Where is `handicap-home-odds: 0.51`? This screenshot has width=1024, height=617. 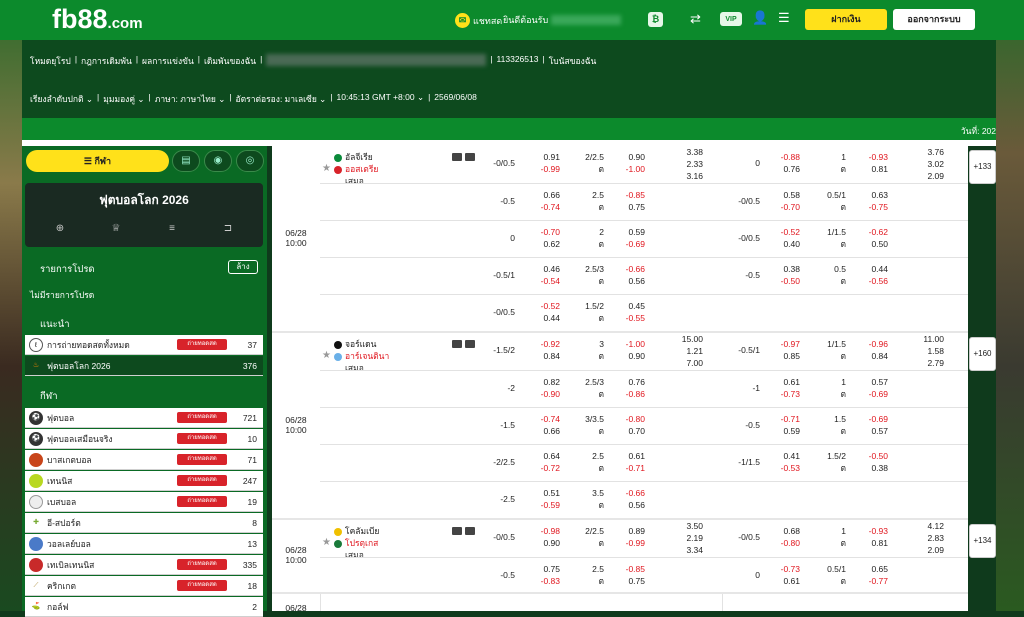 handicap-home-odds: 0.51 is located at coordinates (540, 493).